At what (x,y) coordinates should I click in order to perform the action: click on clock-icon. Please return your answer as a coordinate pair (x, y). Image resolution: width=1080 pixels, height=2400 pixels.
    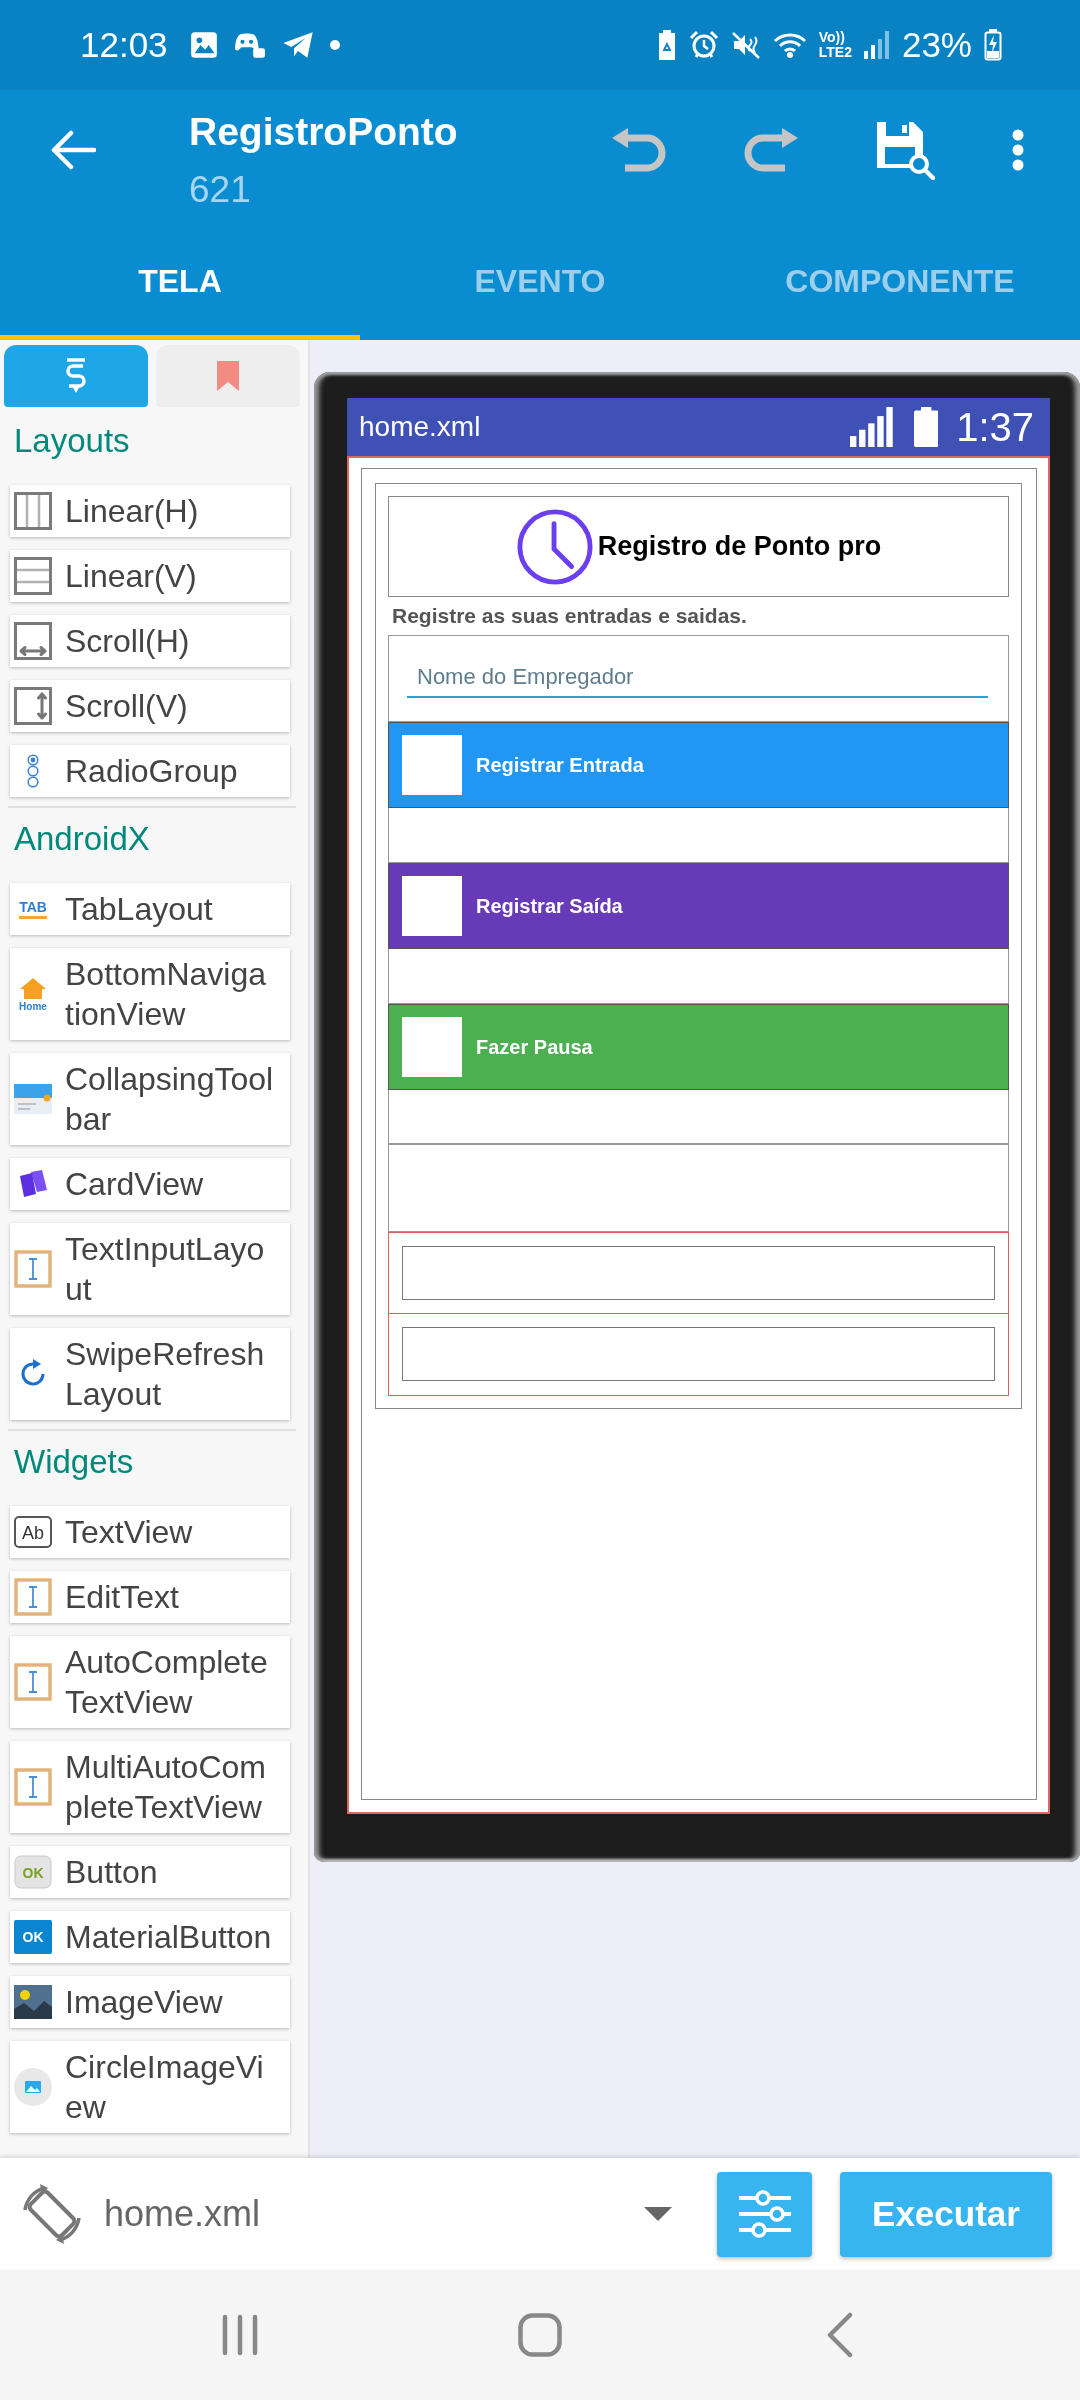
    Looking at the image, I should click on (554, 546).